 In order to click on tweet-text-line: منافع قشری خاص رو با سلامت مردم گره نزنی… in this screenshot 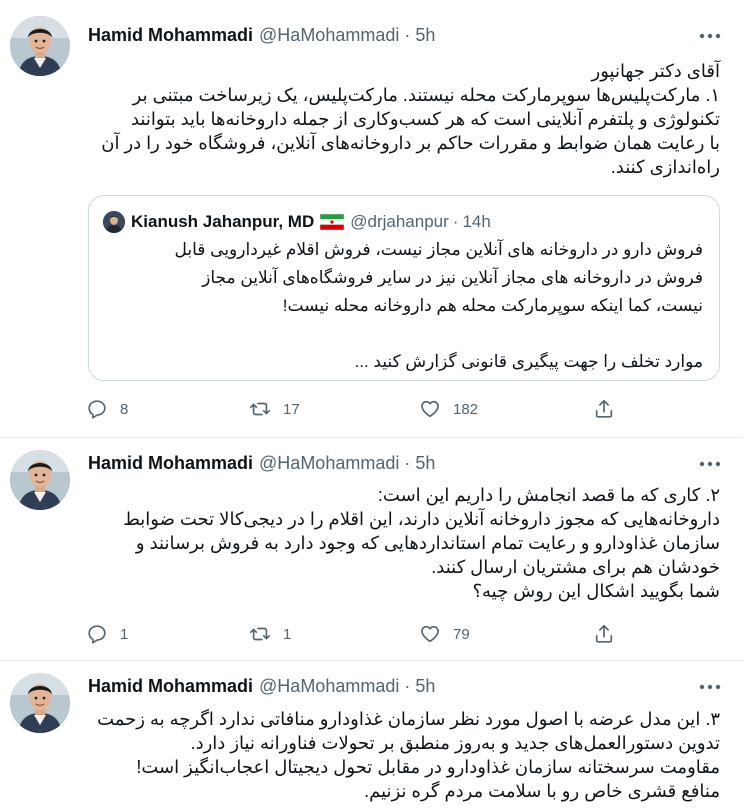, I will do `click(542, 791)`.